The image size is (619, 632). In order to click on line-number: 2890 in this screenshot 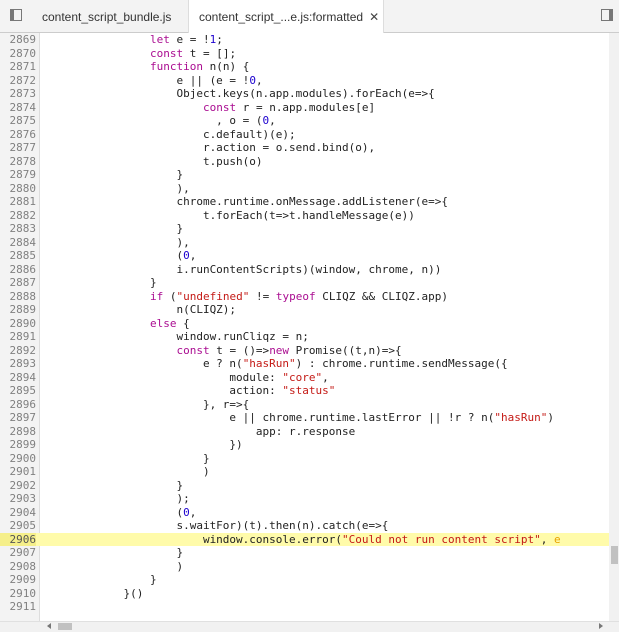, I will do `click(18, 324)`.